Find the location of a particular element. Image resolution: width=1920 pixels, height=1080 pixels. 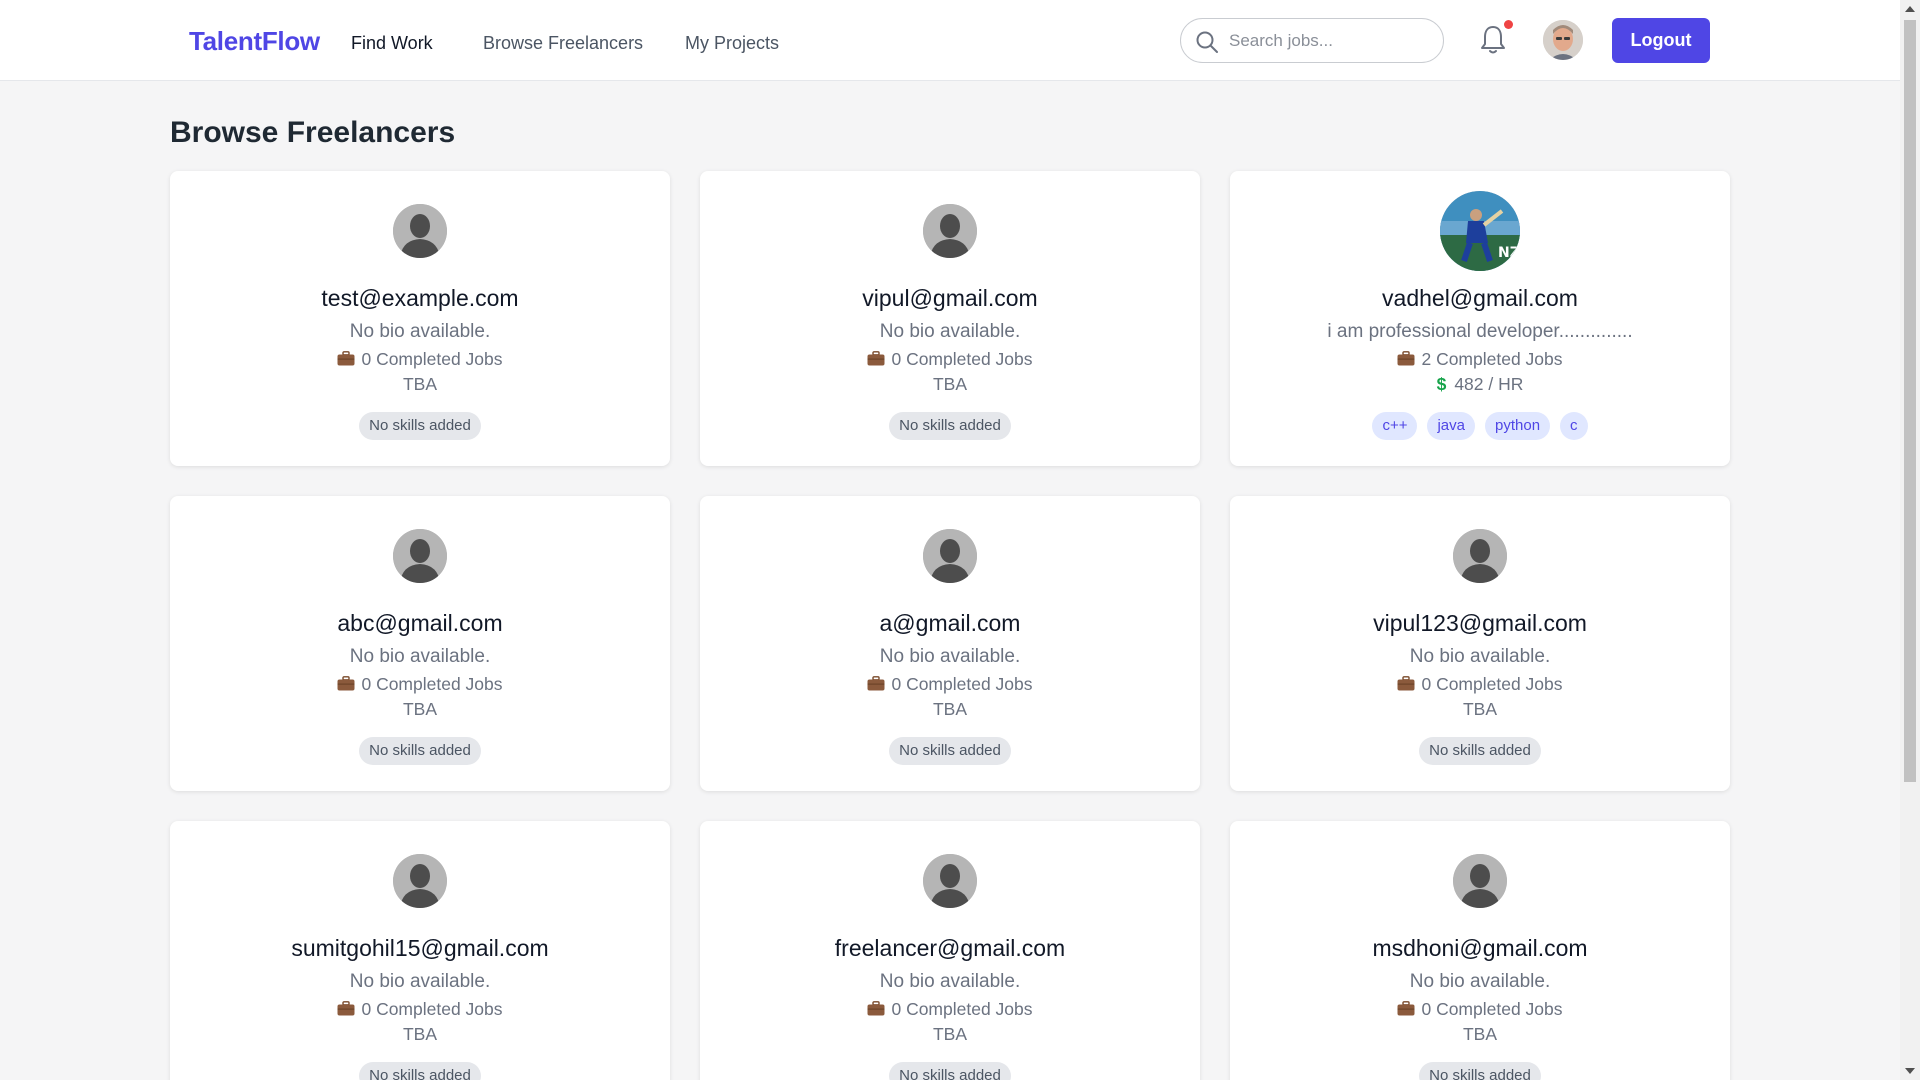

scrollbar-thumb is located at coordinates (1910, 401).